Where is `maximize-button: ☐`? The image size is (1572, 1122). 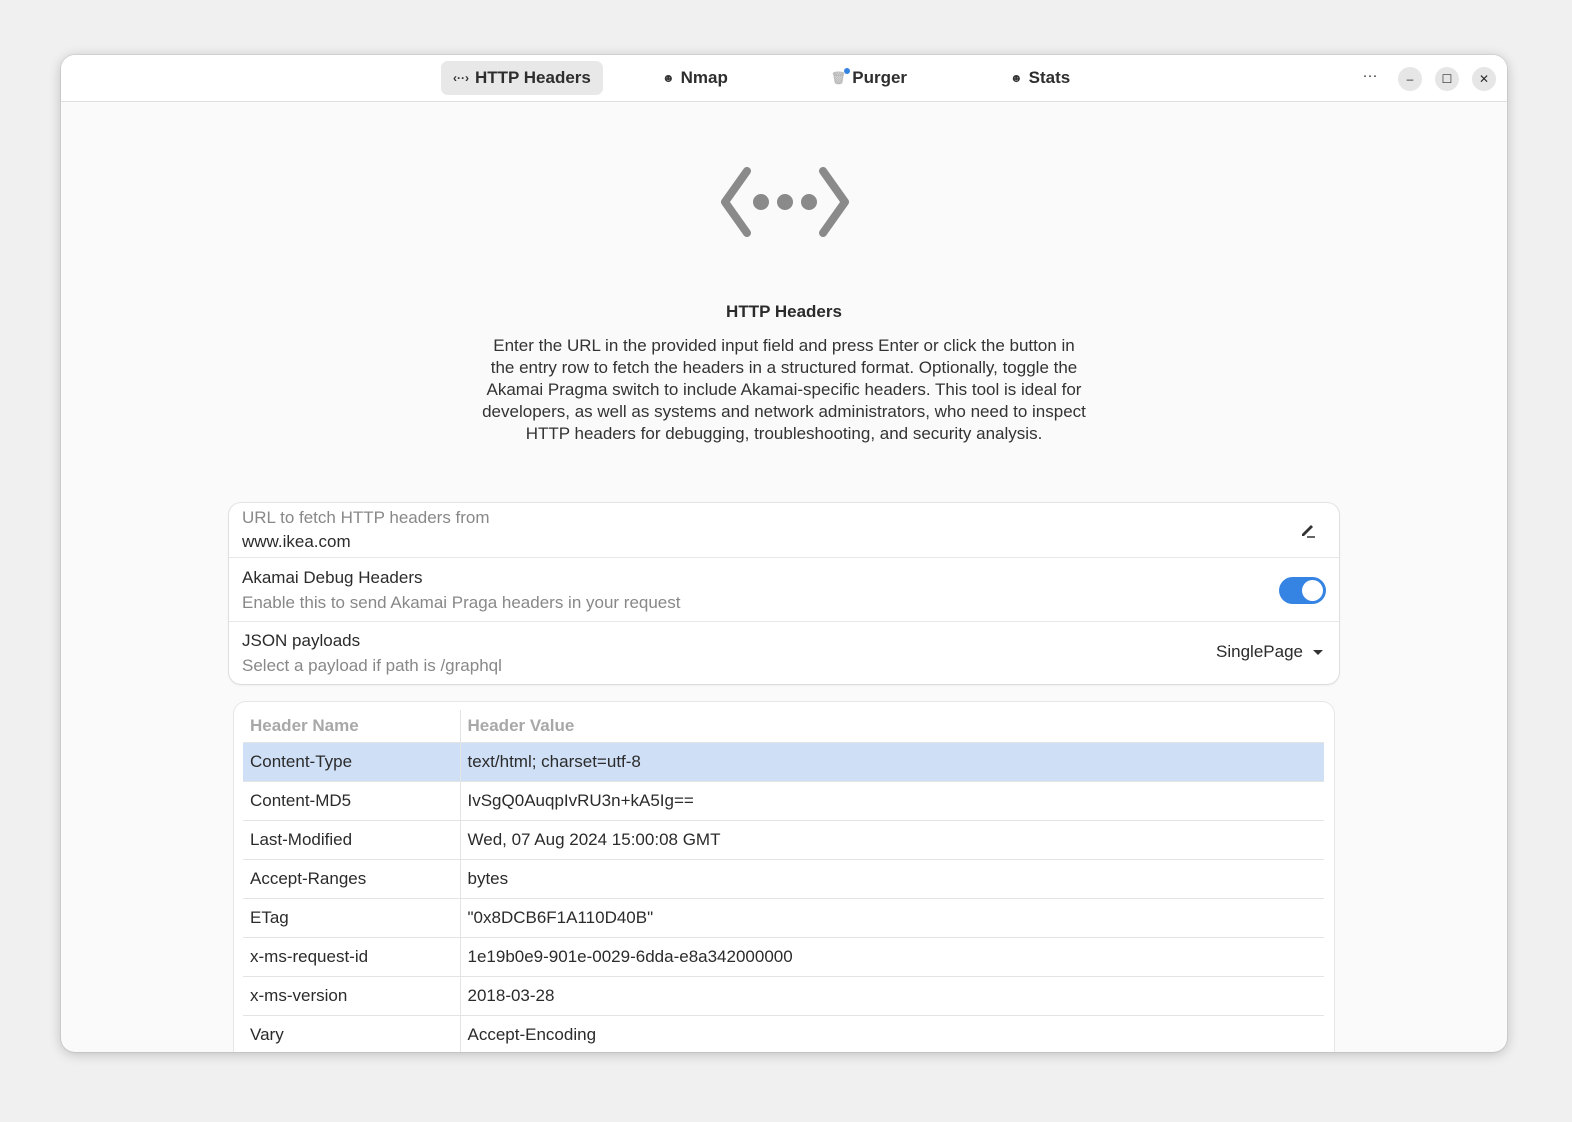
maximize-button: ☐ is located at coordinates (1447, 79).